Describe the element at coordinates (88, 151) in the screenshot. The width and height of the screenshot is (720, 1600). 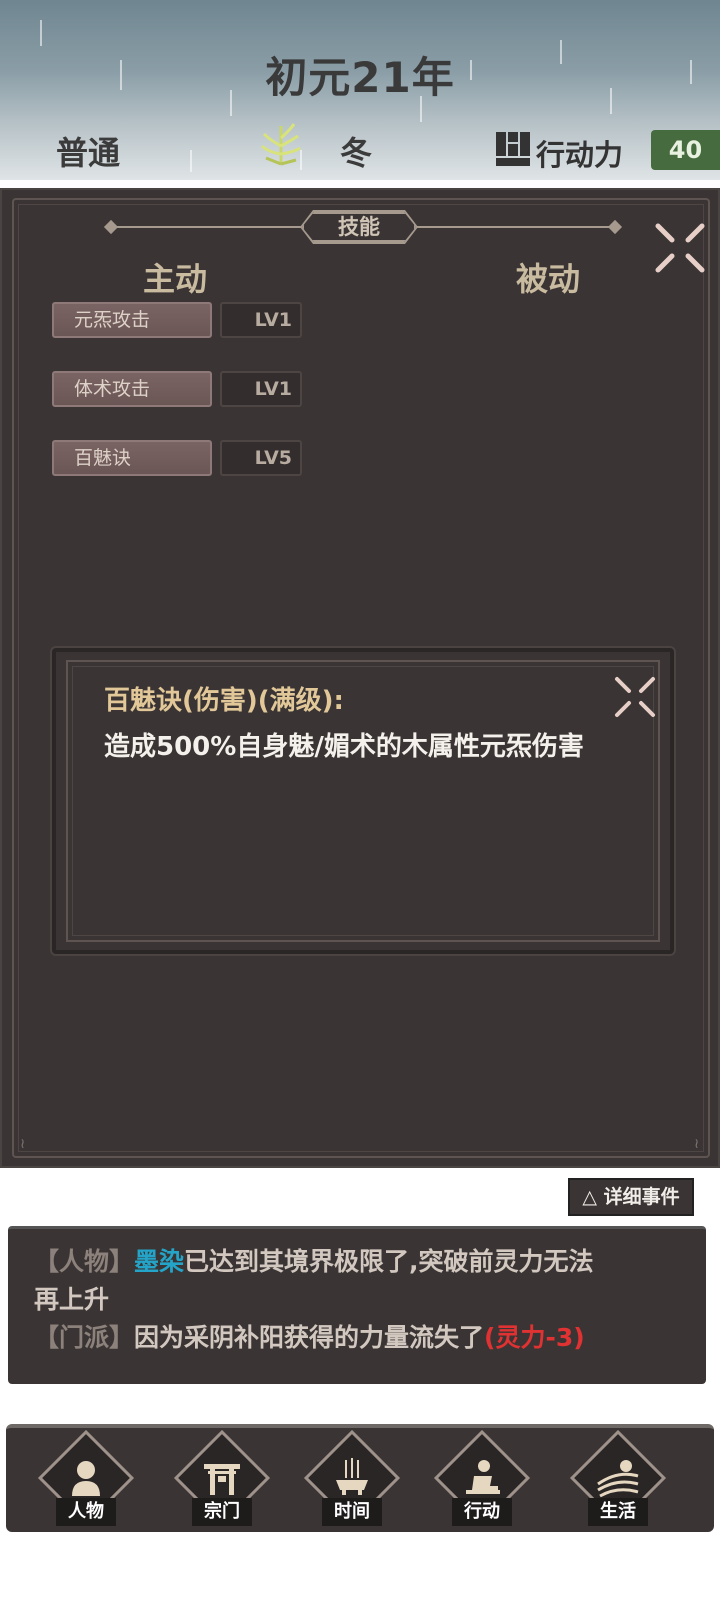
I see `difficulty-label: 普通` at that location.